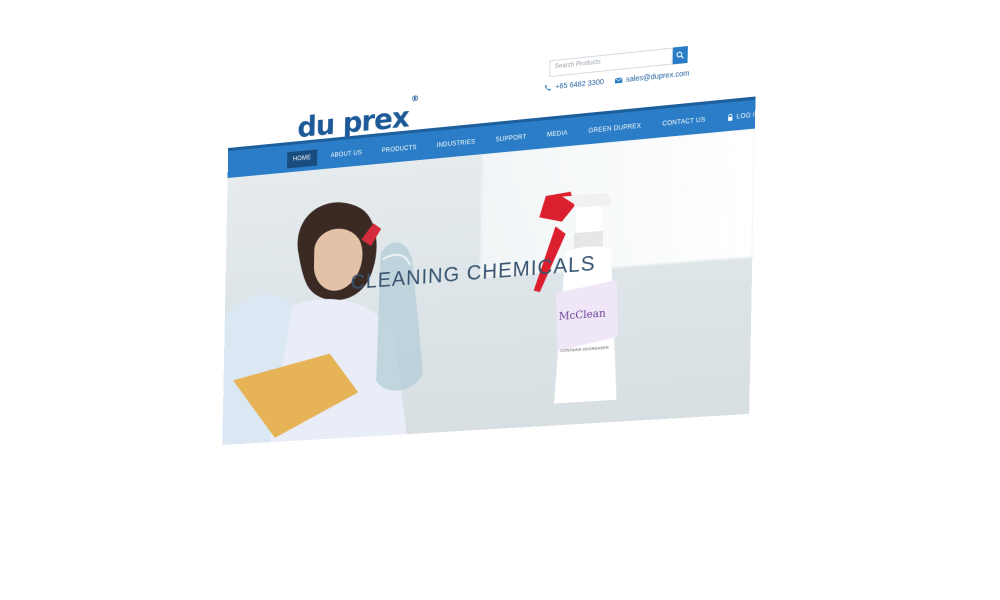 The width and height of the screenshot is (1000, 600). I want to click on nav-item-about-us: ABOUT US, so click(347, 154).